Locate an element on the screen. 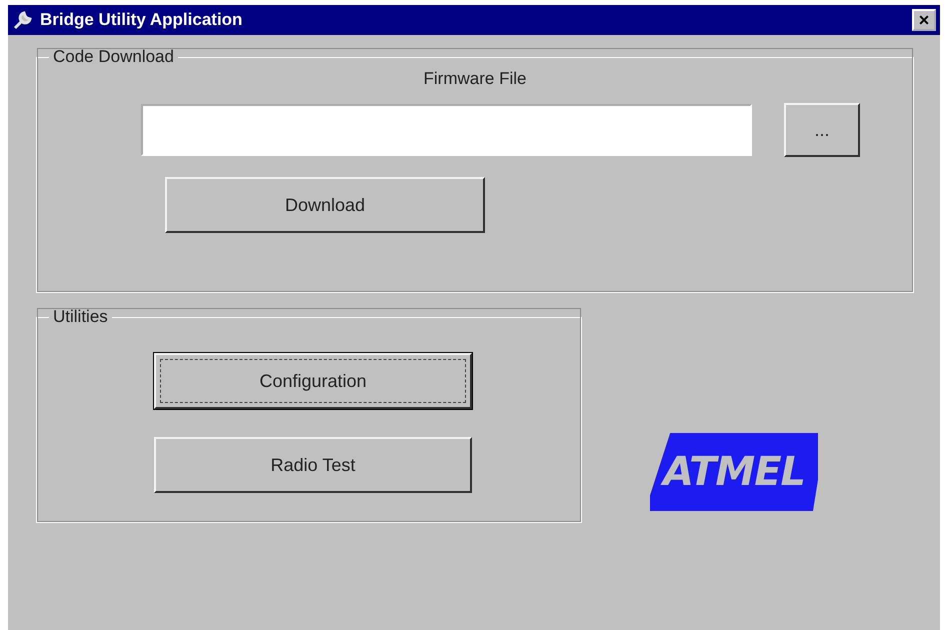 The width and height of the screenshot is (948, 630). logo: ATMEL is located at coordinates (734, 472).